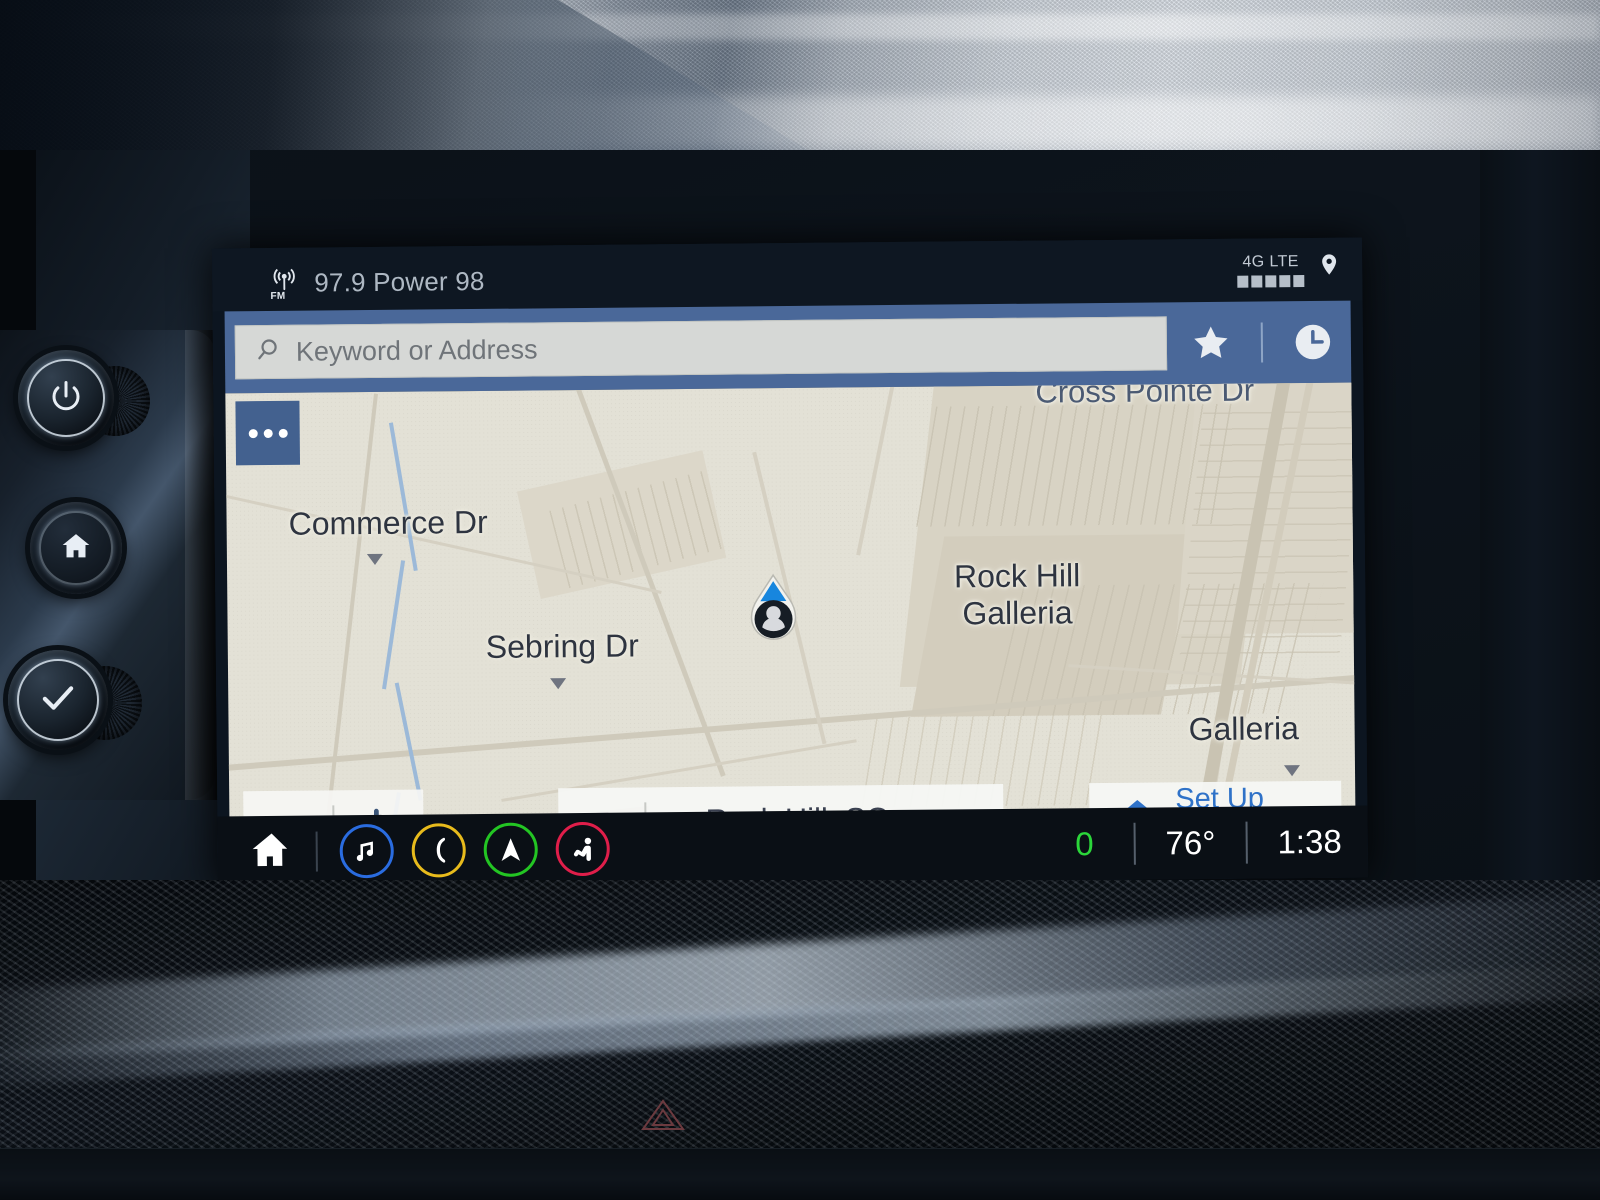  What do you see at coordinates (1540, 545) in the screenshot?
I see `right-shadow-panel` at bounding box center [1540, 545].